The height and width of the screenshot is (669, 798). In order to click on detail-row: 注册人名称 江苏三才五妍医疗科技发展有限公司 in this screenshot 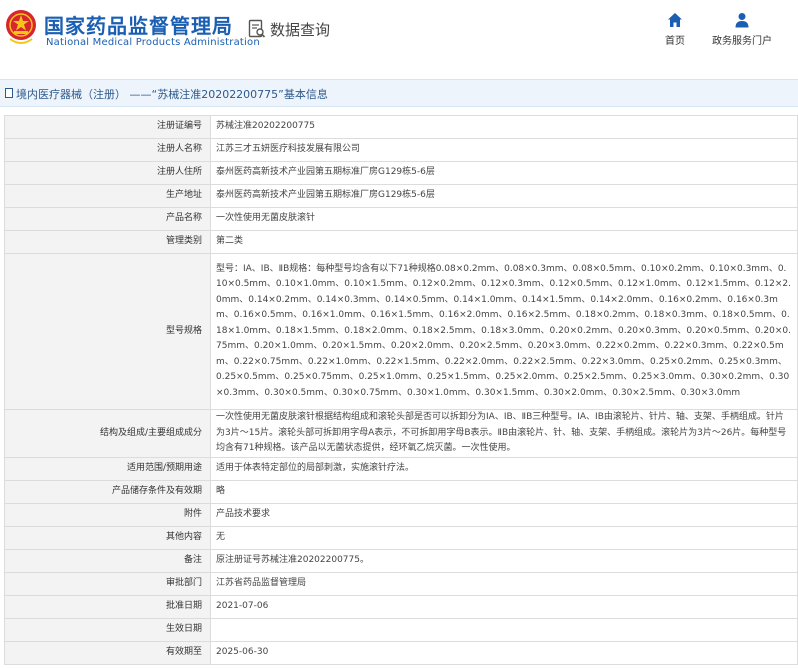, I will do `click(401, 150)`.